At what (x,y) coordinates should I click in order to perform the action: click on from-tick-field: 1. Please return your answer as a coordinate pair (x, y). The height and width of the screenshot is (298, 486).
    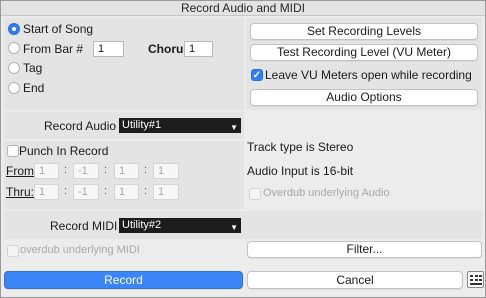
    Looking at the image, I should click on (166, 171).